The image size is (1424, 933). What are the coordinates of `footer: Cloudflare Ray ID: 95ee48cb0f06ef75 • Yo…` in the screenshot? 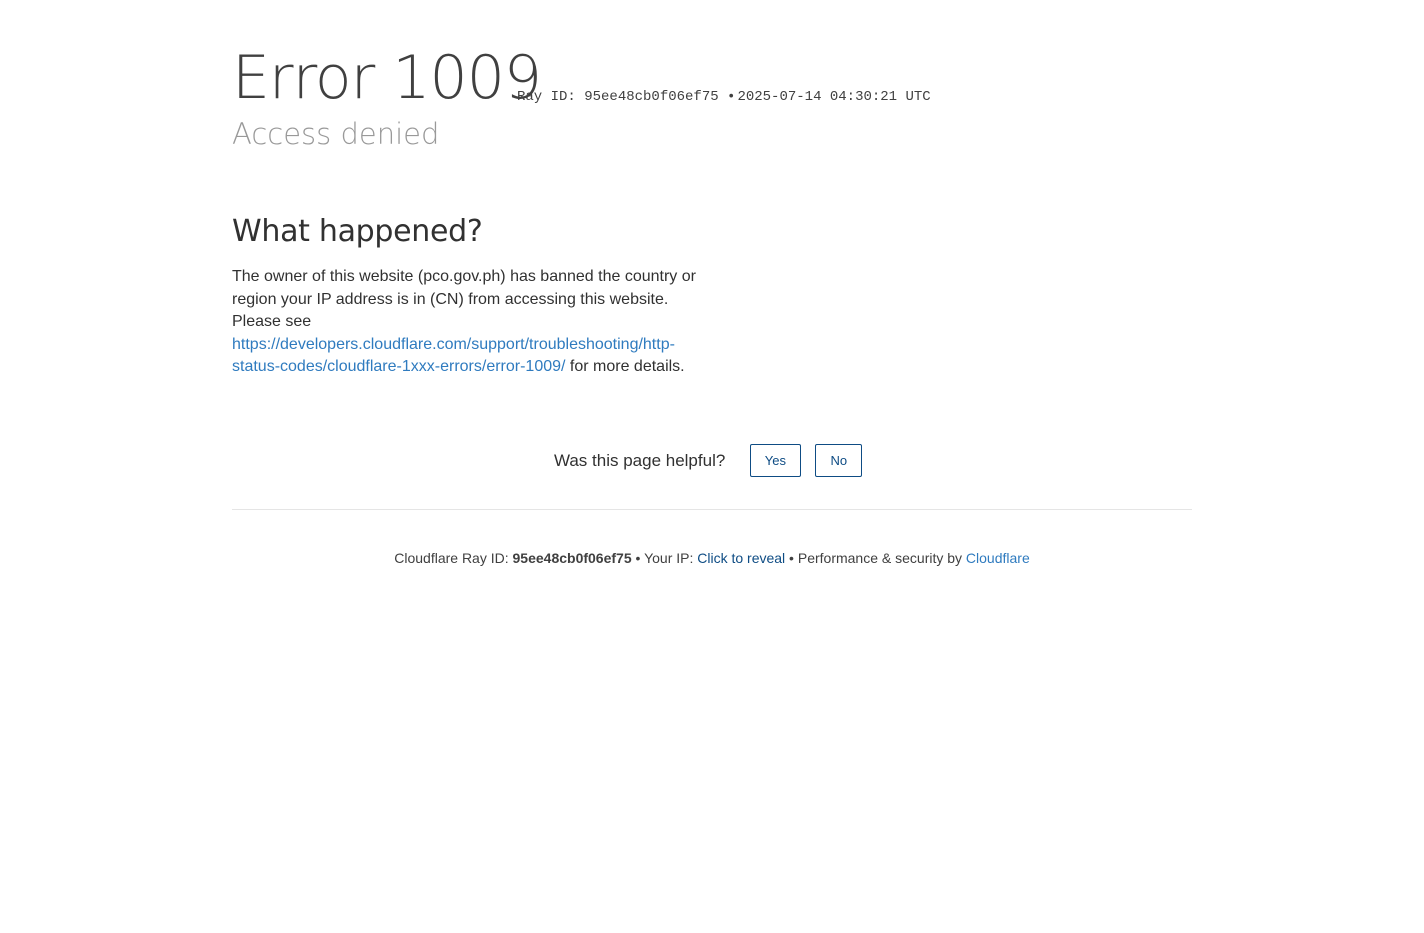 It's located at (712, 558).